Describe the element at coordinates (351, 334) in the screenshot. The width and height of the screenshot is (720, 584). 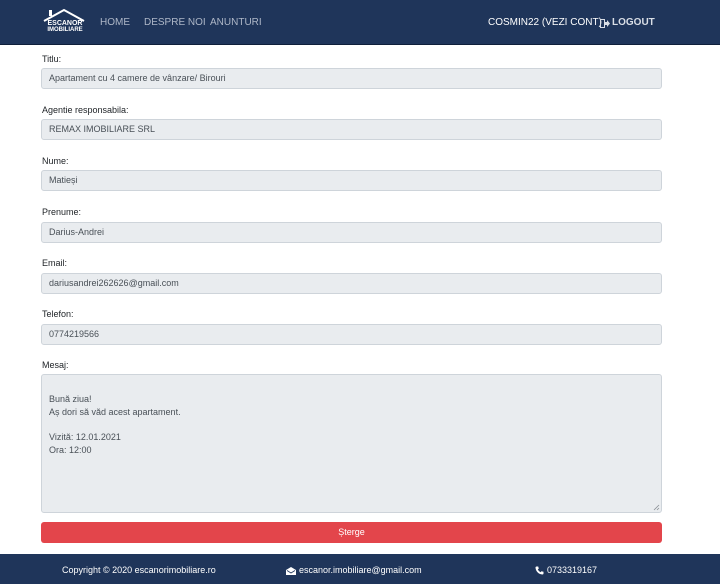
I see `phone-field: 0774219566` at that location.